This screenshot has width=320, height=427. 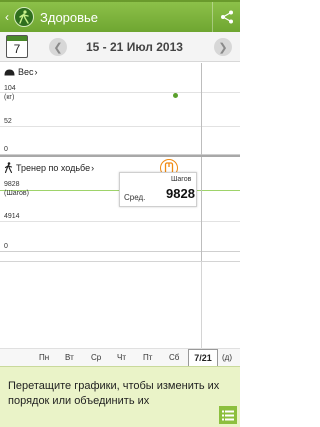 What do you see at coordinates (96, 357) in the screenshot?
I see `day-label: Ср` at bounding box center [96, 357].